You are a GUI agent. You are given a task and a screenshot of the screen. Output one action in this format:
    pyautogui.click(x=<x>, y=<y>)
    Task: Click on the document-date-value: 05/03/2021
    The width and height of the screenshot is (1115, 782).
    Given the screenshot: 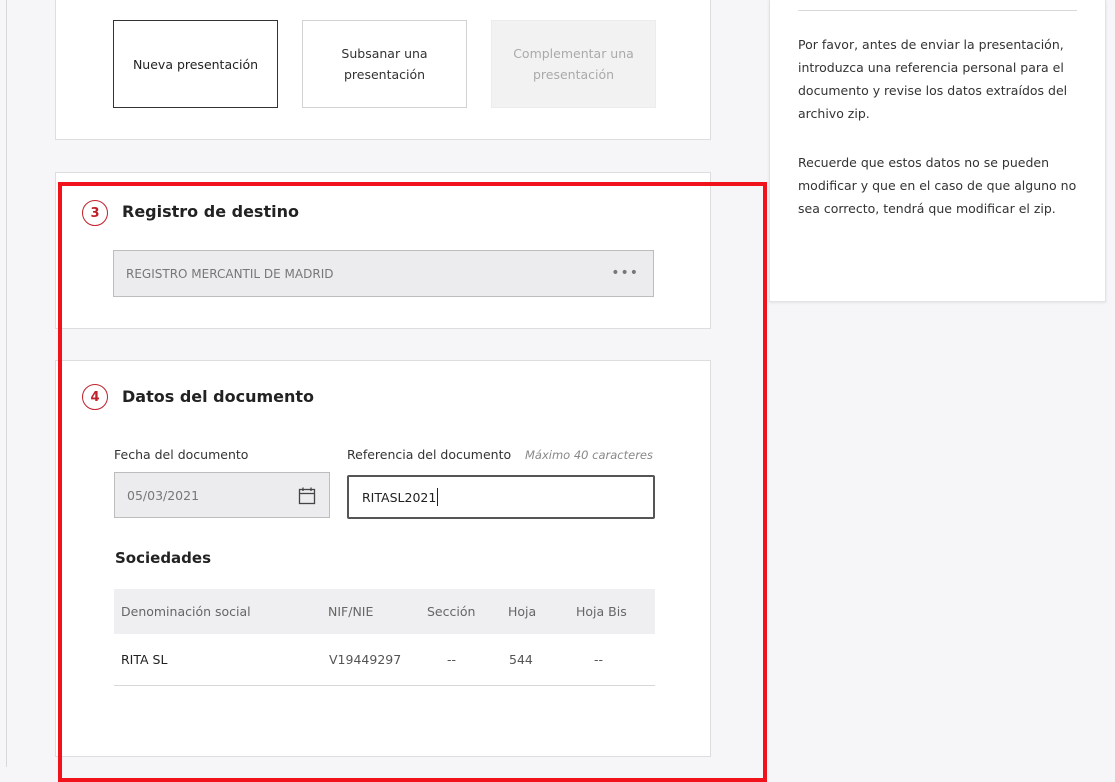 What is the action you would take?
    pyautogui.click(x=163, y=495)
    